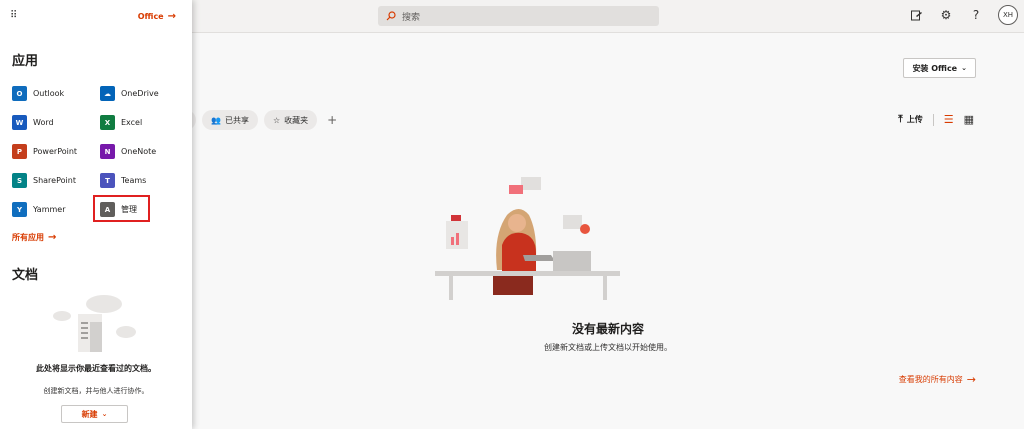 The image size is (1024, 429). I want to click on docs-empty-title: 此处将显示你最近查看过的文档。, so click(96, 368).